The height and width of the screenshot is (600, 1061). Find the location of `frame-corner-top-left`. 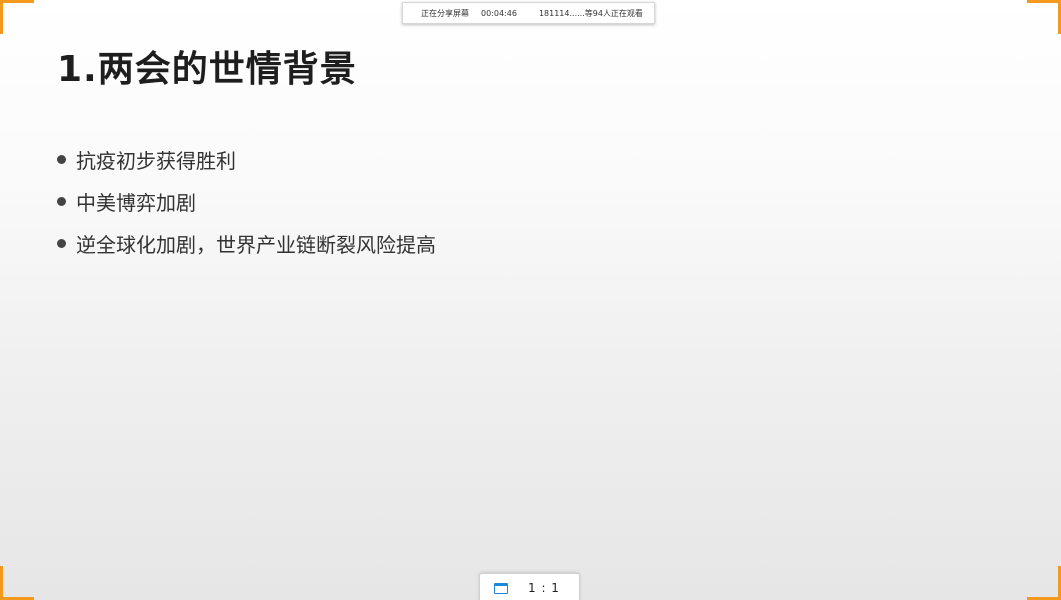

frame-corner-top-left is located at coordinates (17, 1).